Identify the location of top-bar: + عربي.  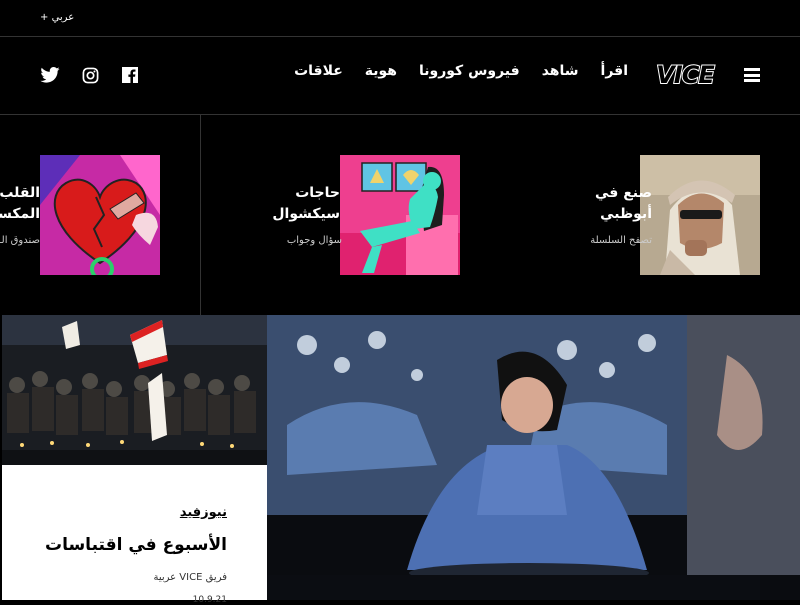
(400, 18).